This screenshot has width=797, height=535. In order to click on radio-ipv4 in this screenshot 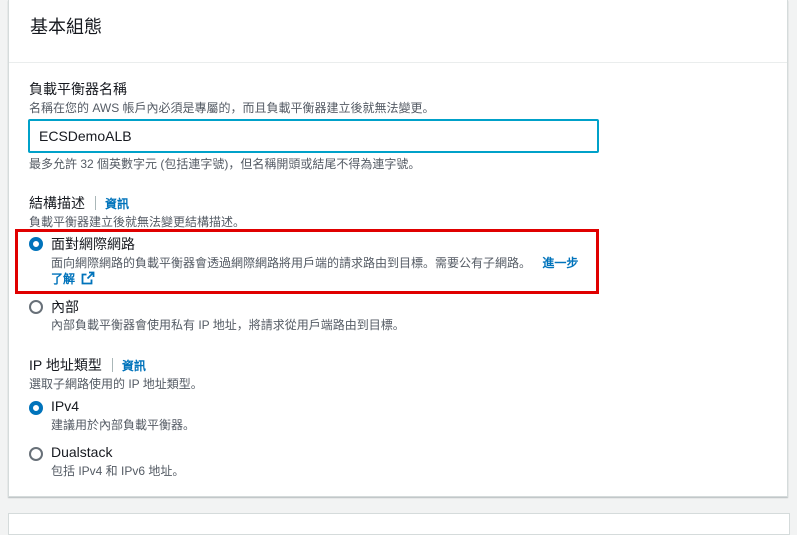, I will do `click(36, 407)`.